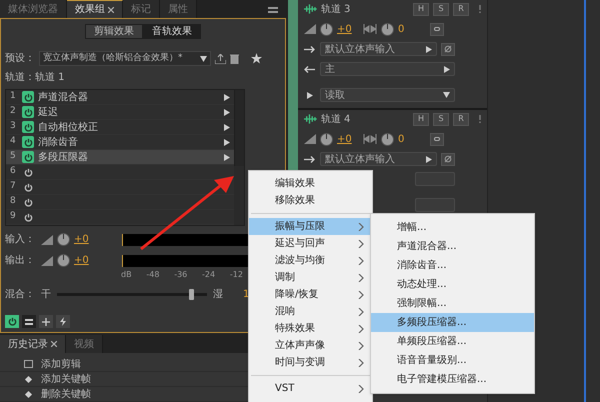  What do you see at coordinates (234, 59) in the screenshot?
I see `trash-icon` at bounding box center [234, 59].